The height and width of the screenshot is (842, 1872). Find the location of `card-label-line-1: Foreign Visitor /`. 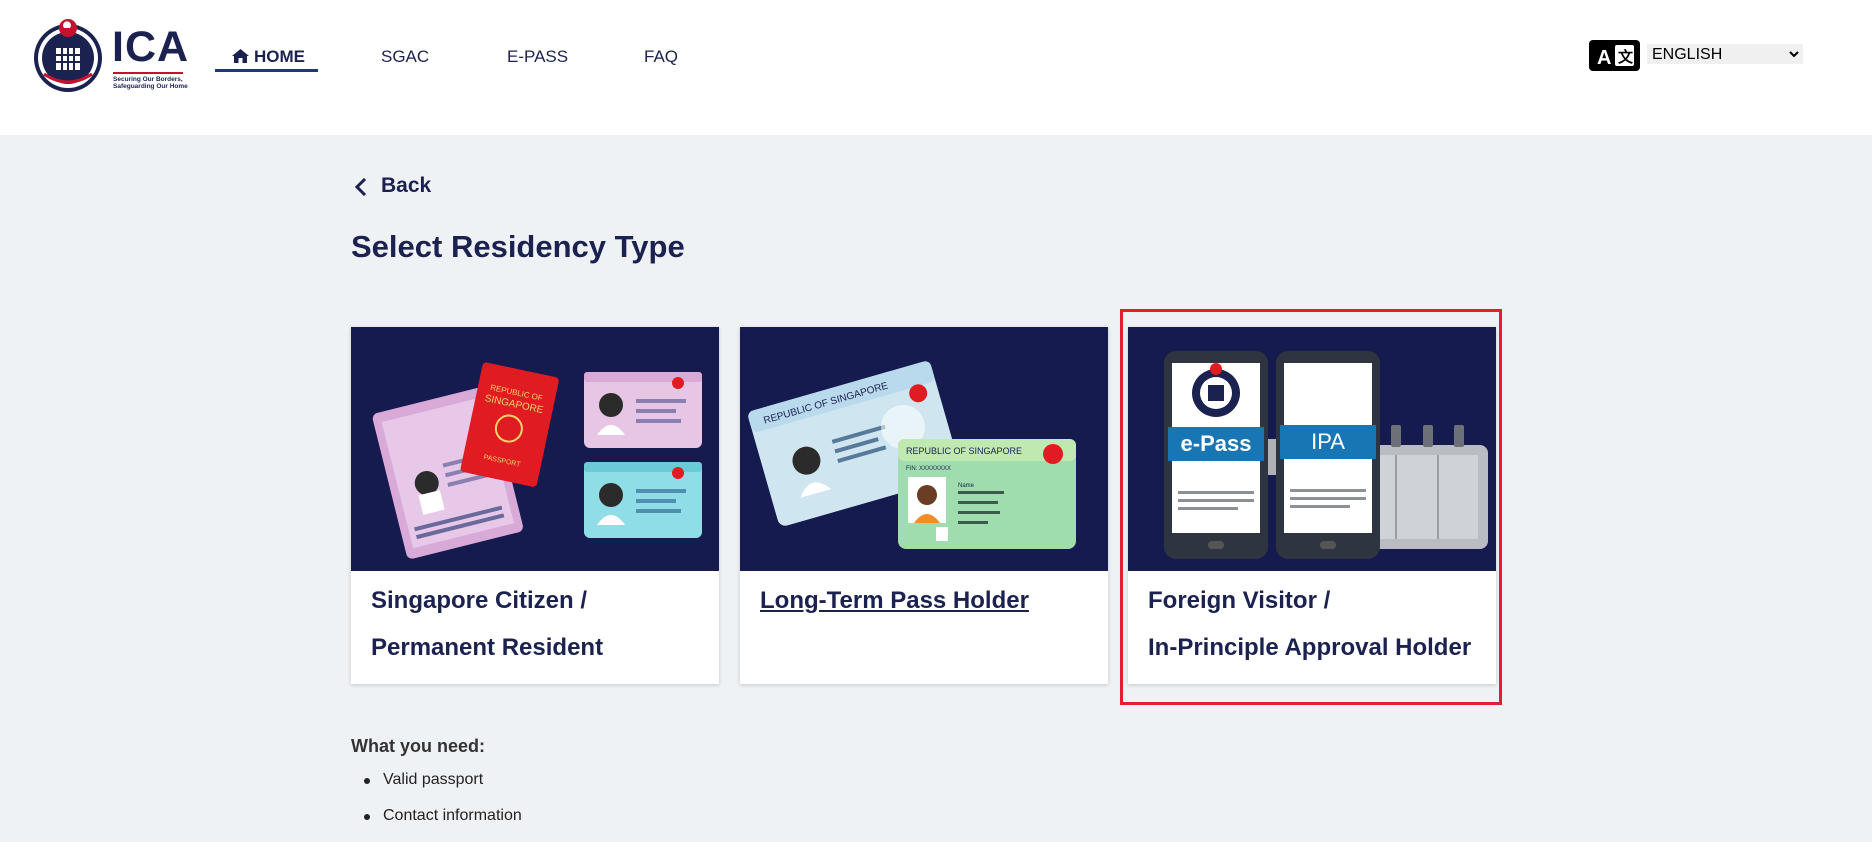

card-label-line-1: Foreign Visitor / is located at coordinates (1239, 600).